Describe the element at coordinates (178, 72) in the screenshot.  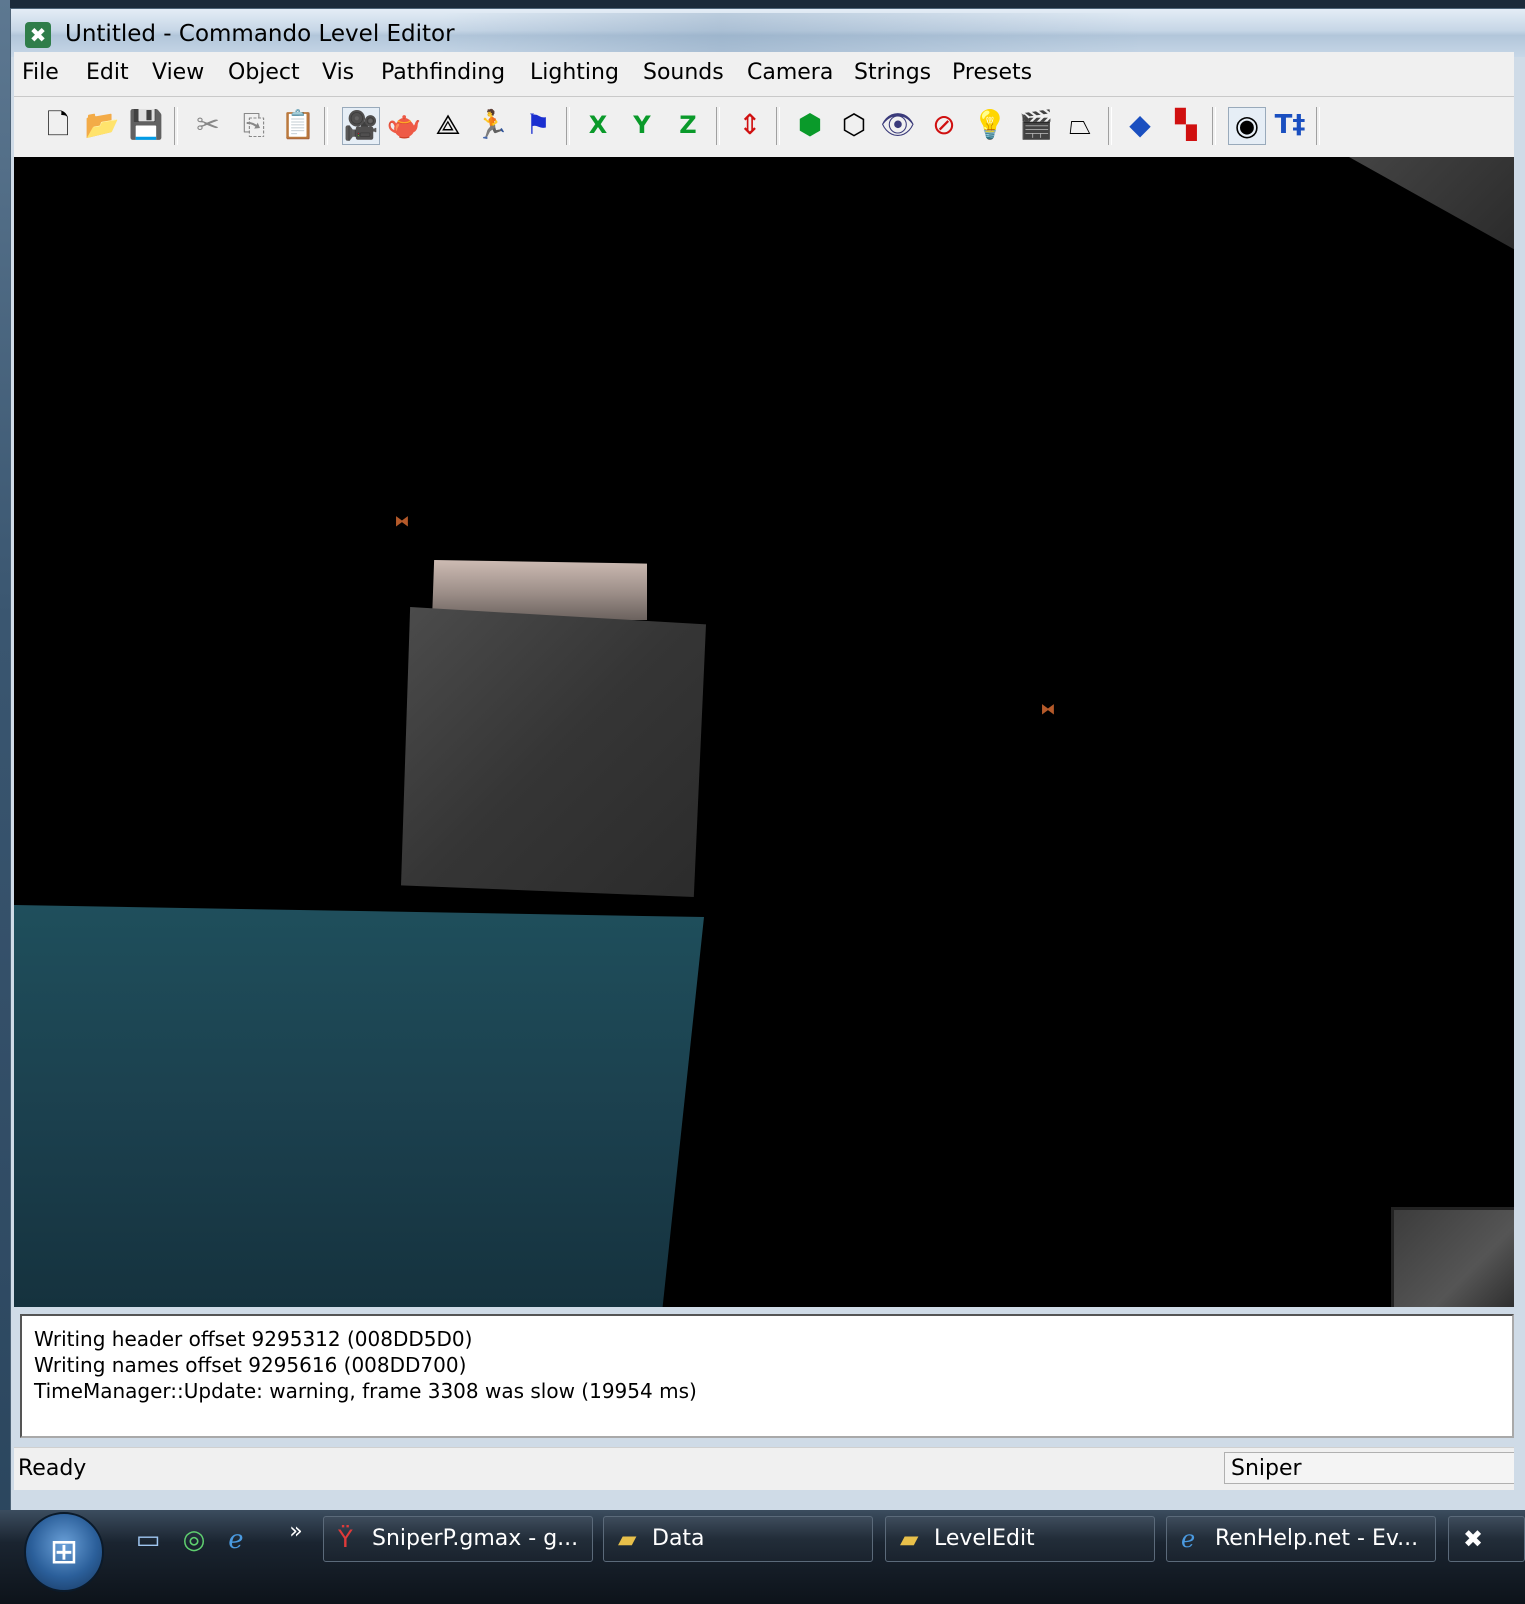
I see `menu-view: View` at that location.